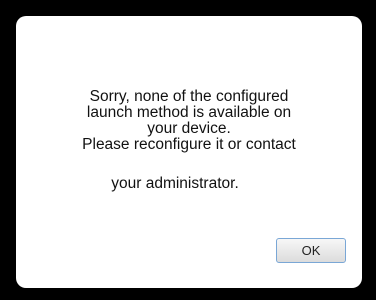 This screenshot has width=376, height=300. Describe the element at coordinates (189, 112) in the screenshot. I see `message-line-2: launch method is available on` at that location.